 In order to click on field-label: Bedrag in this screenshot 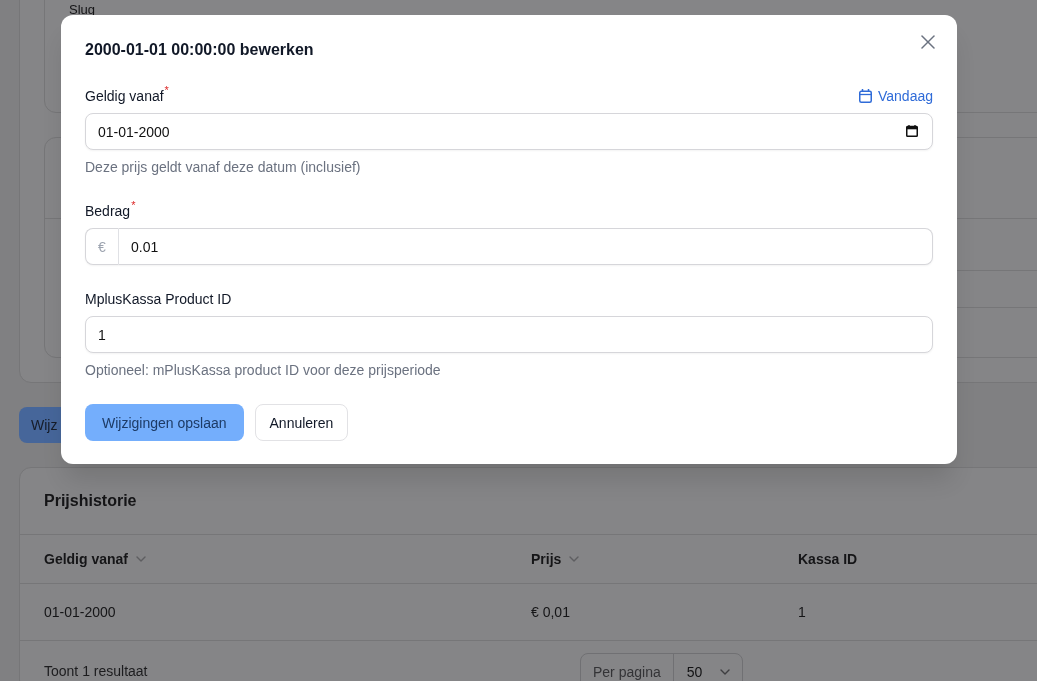, I will do `click(108, 211)`.